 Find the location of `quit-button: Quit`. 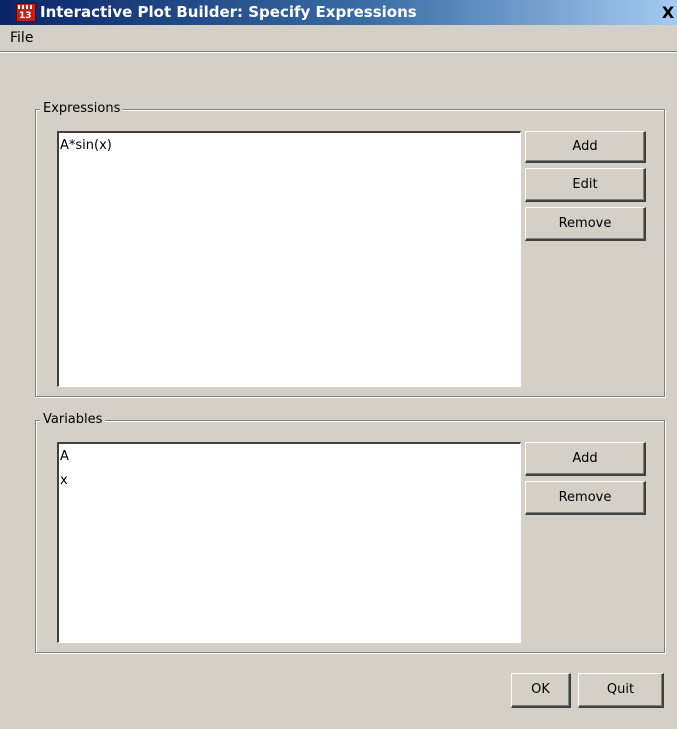

quit-button: Quit is located at coordinates (621, 690).